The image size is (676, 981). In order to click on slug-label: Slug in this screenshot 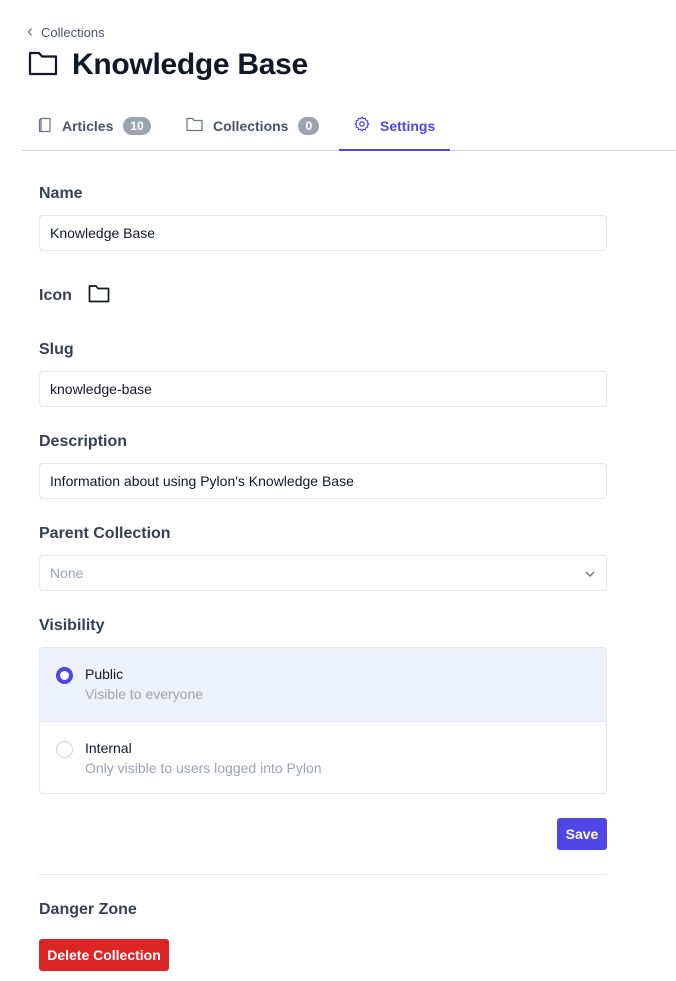, I will do `click(56, 349)`.